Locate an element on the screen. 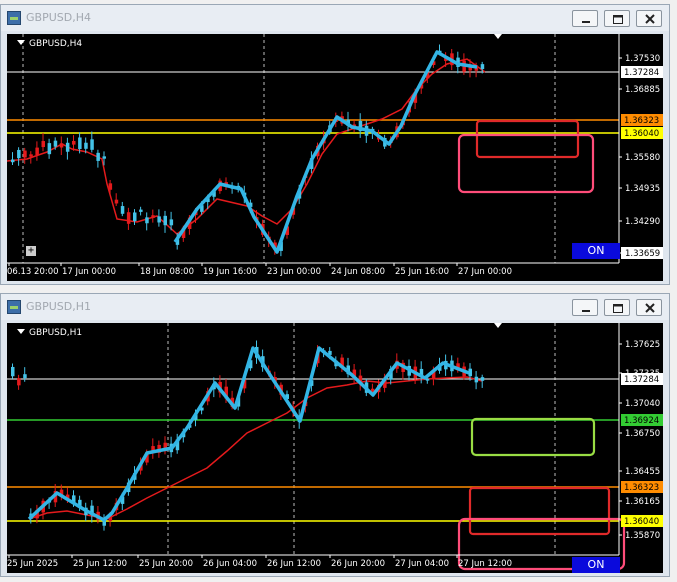 This screenshot has width=677, height=582. window-title: GBPUSD,H1 is located at coordinates (58, 306).